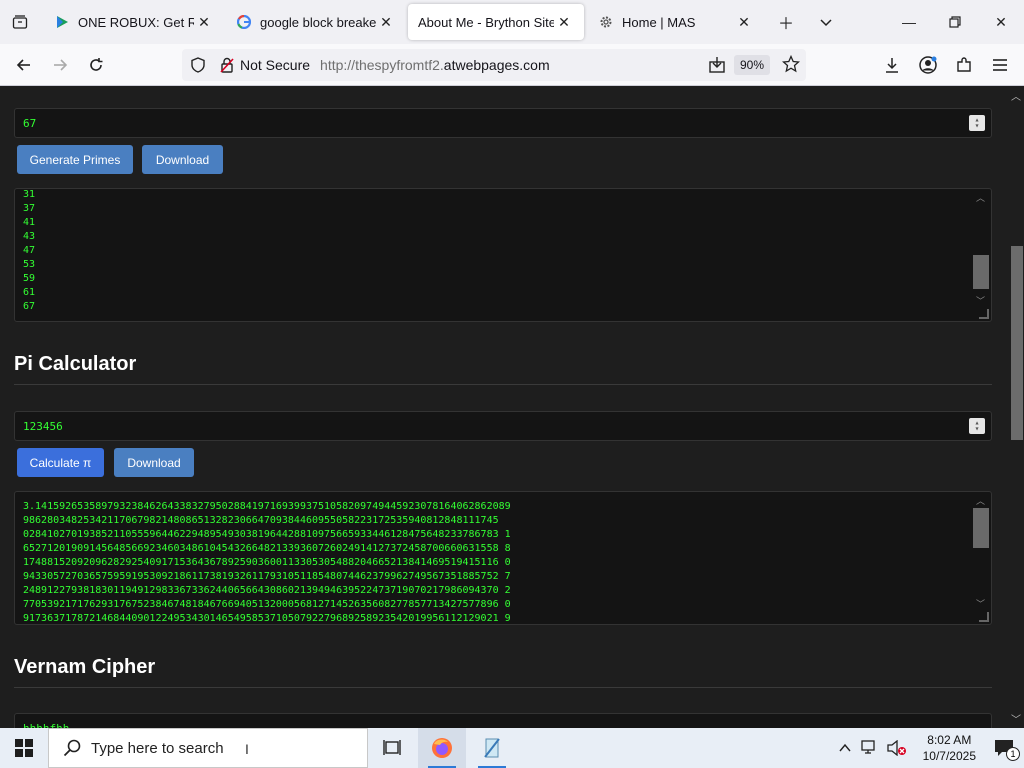 The width and height of the screenshot is (1024, 768). What do you see at coordinates (182, 159) in the screenshot?
I see `primes-download-button: Download` at bounding box center [182, 159].